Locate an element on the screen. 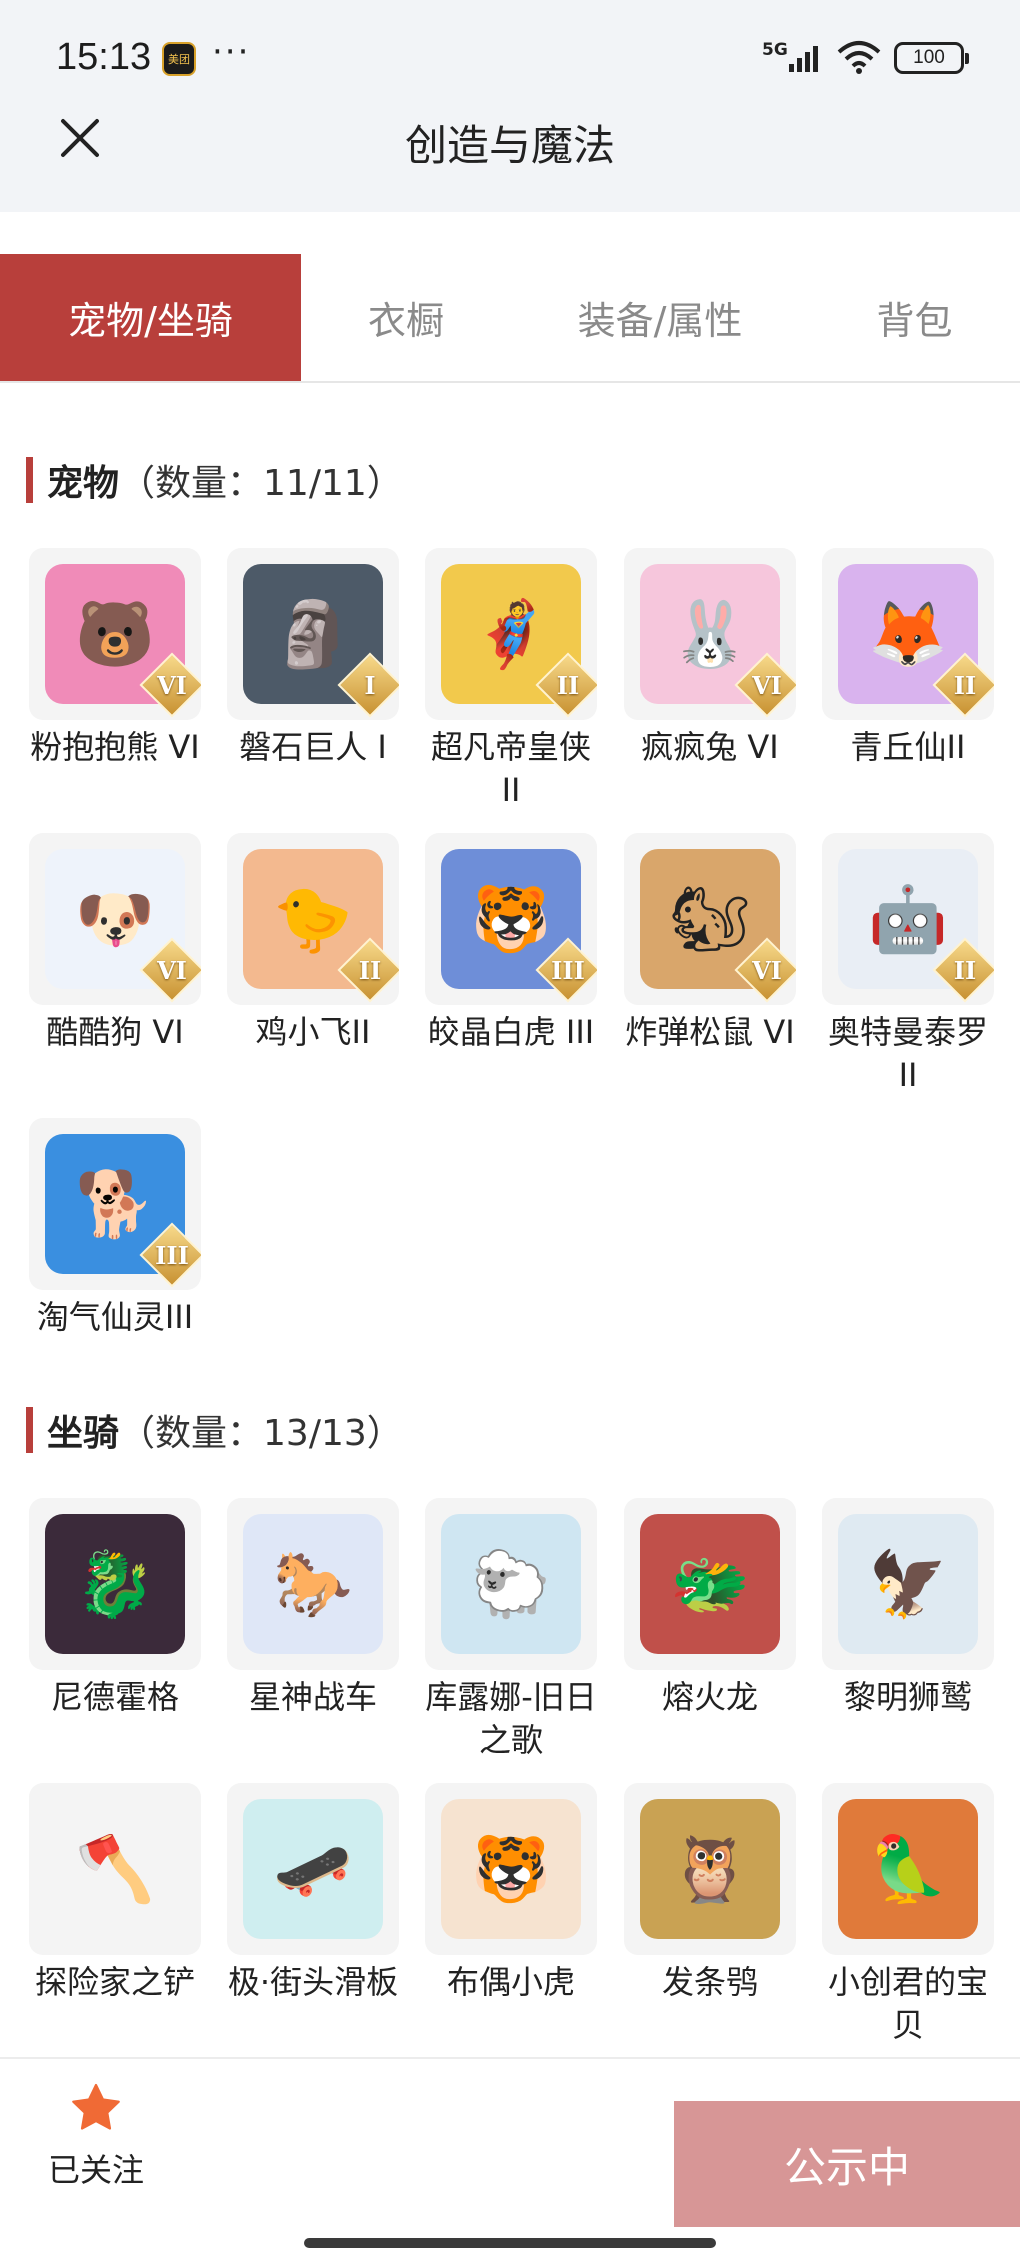 The height and width of the screenshot is (2267, 1020). item-artwork-icon: 🦅 is located at coordinates (908, 1584).